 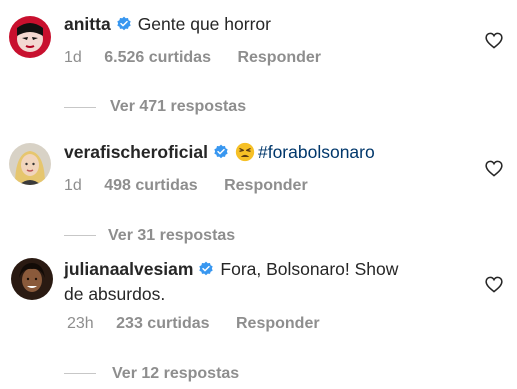 What do you see at coordinates (178, 107) in the screenshot?
I see `view-replies-button: Ver 471 respostas` at bounding box center [178, 107].